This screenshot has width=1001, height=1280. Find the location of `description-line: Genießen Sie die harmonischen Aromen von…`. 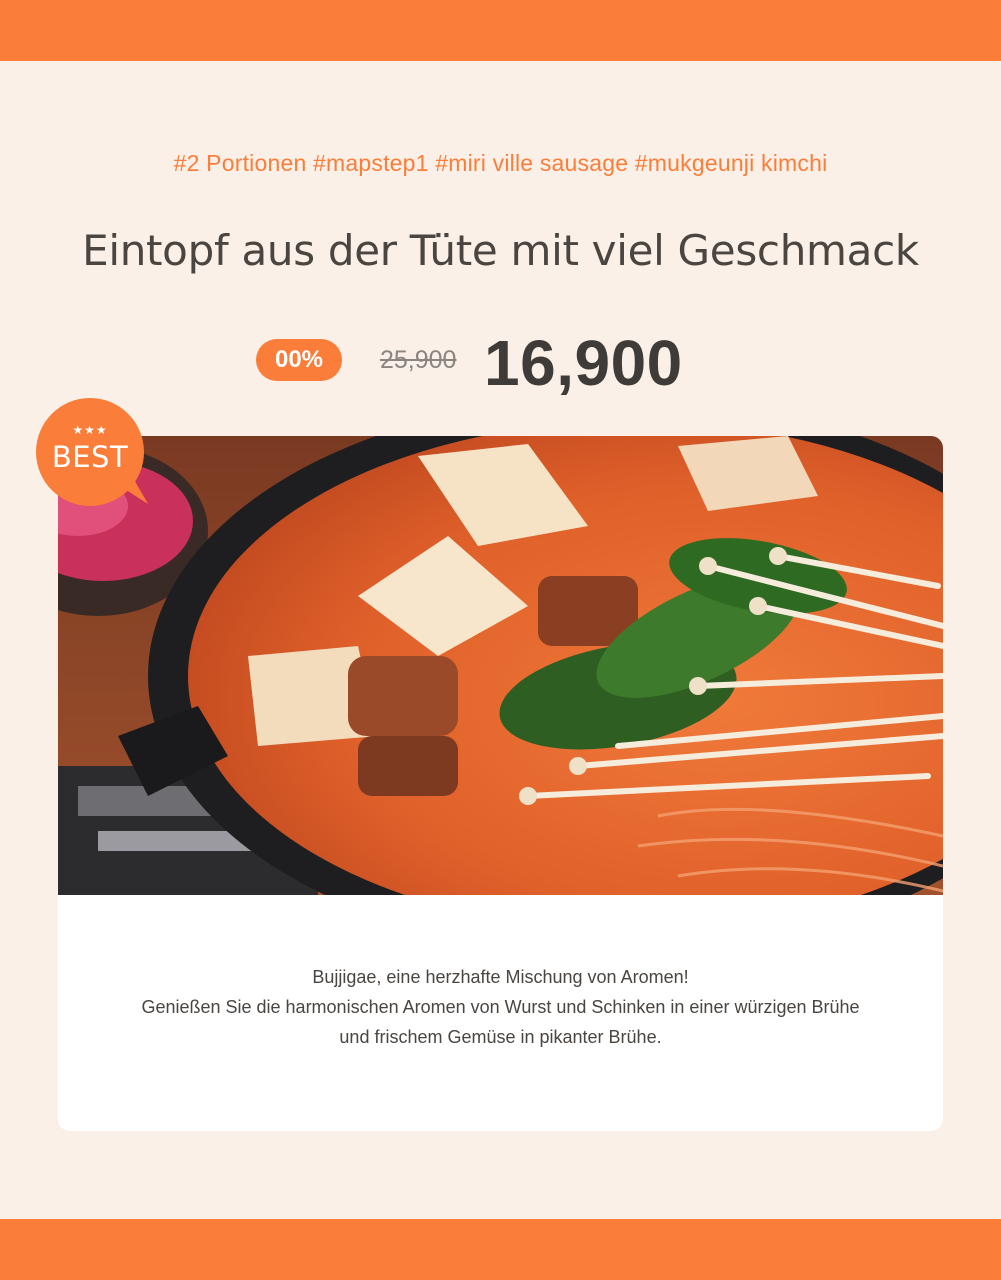

description-line: Genießen Sie die harmonischen Aromen von… is located at coordinates (500, 1007).